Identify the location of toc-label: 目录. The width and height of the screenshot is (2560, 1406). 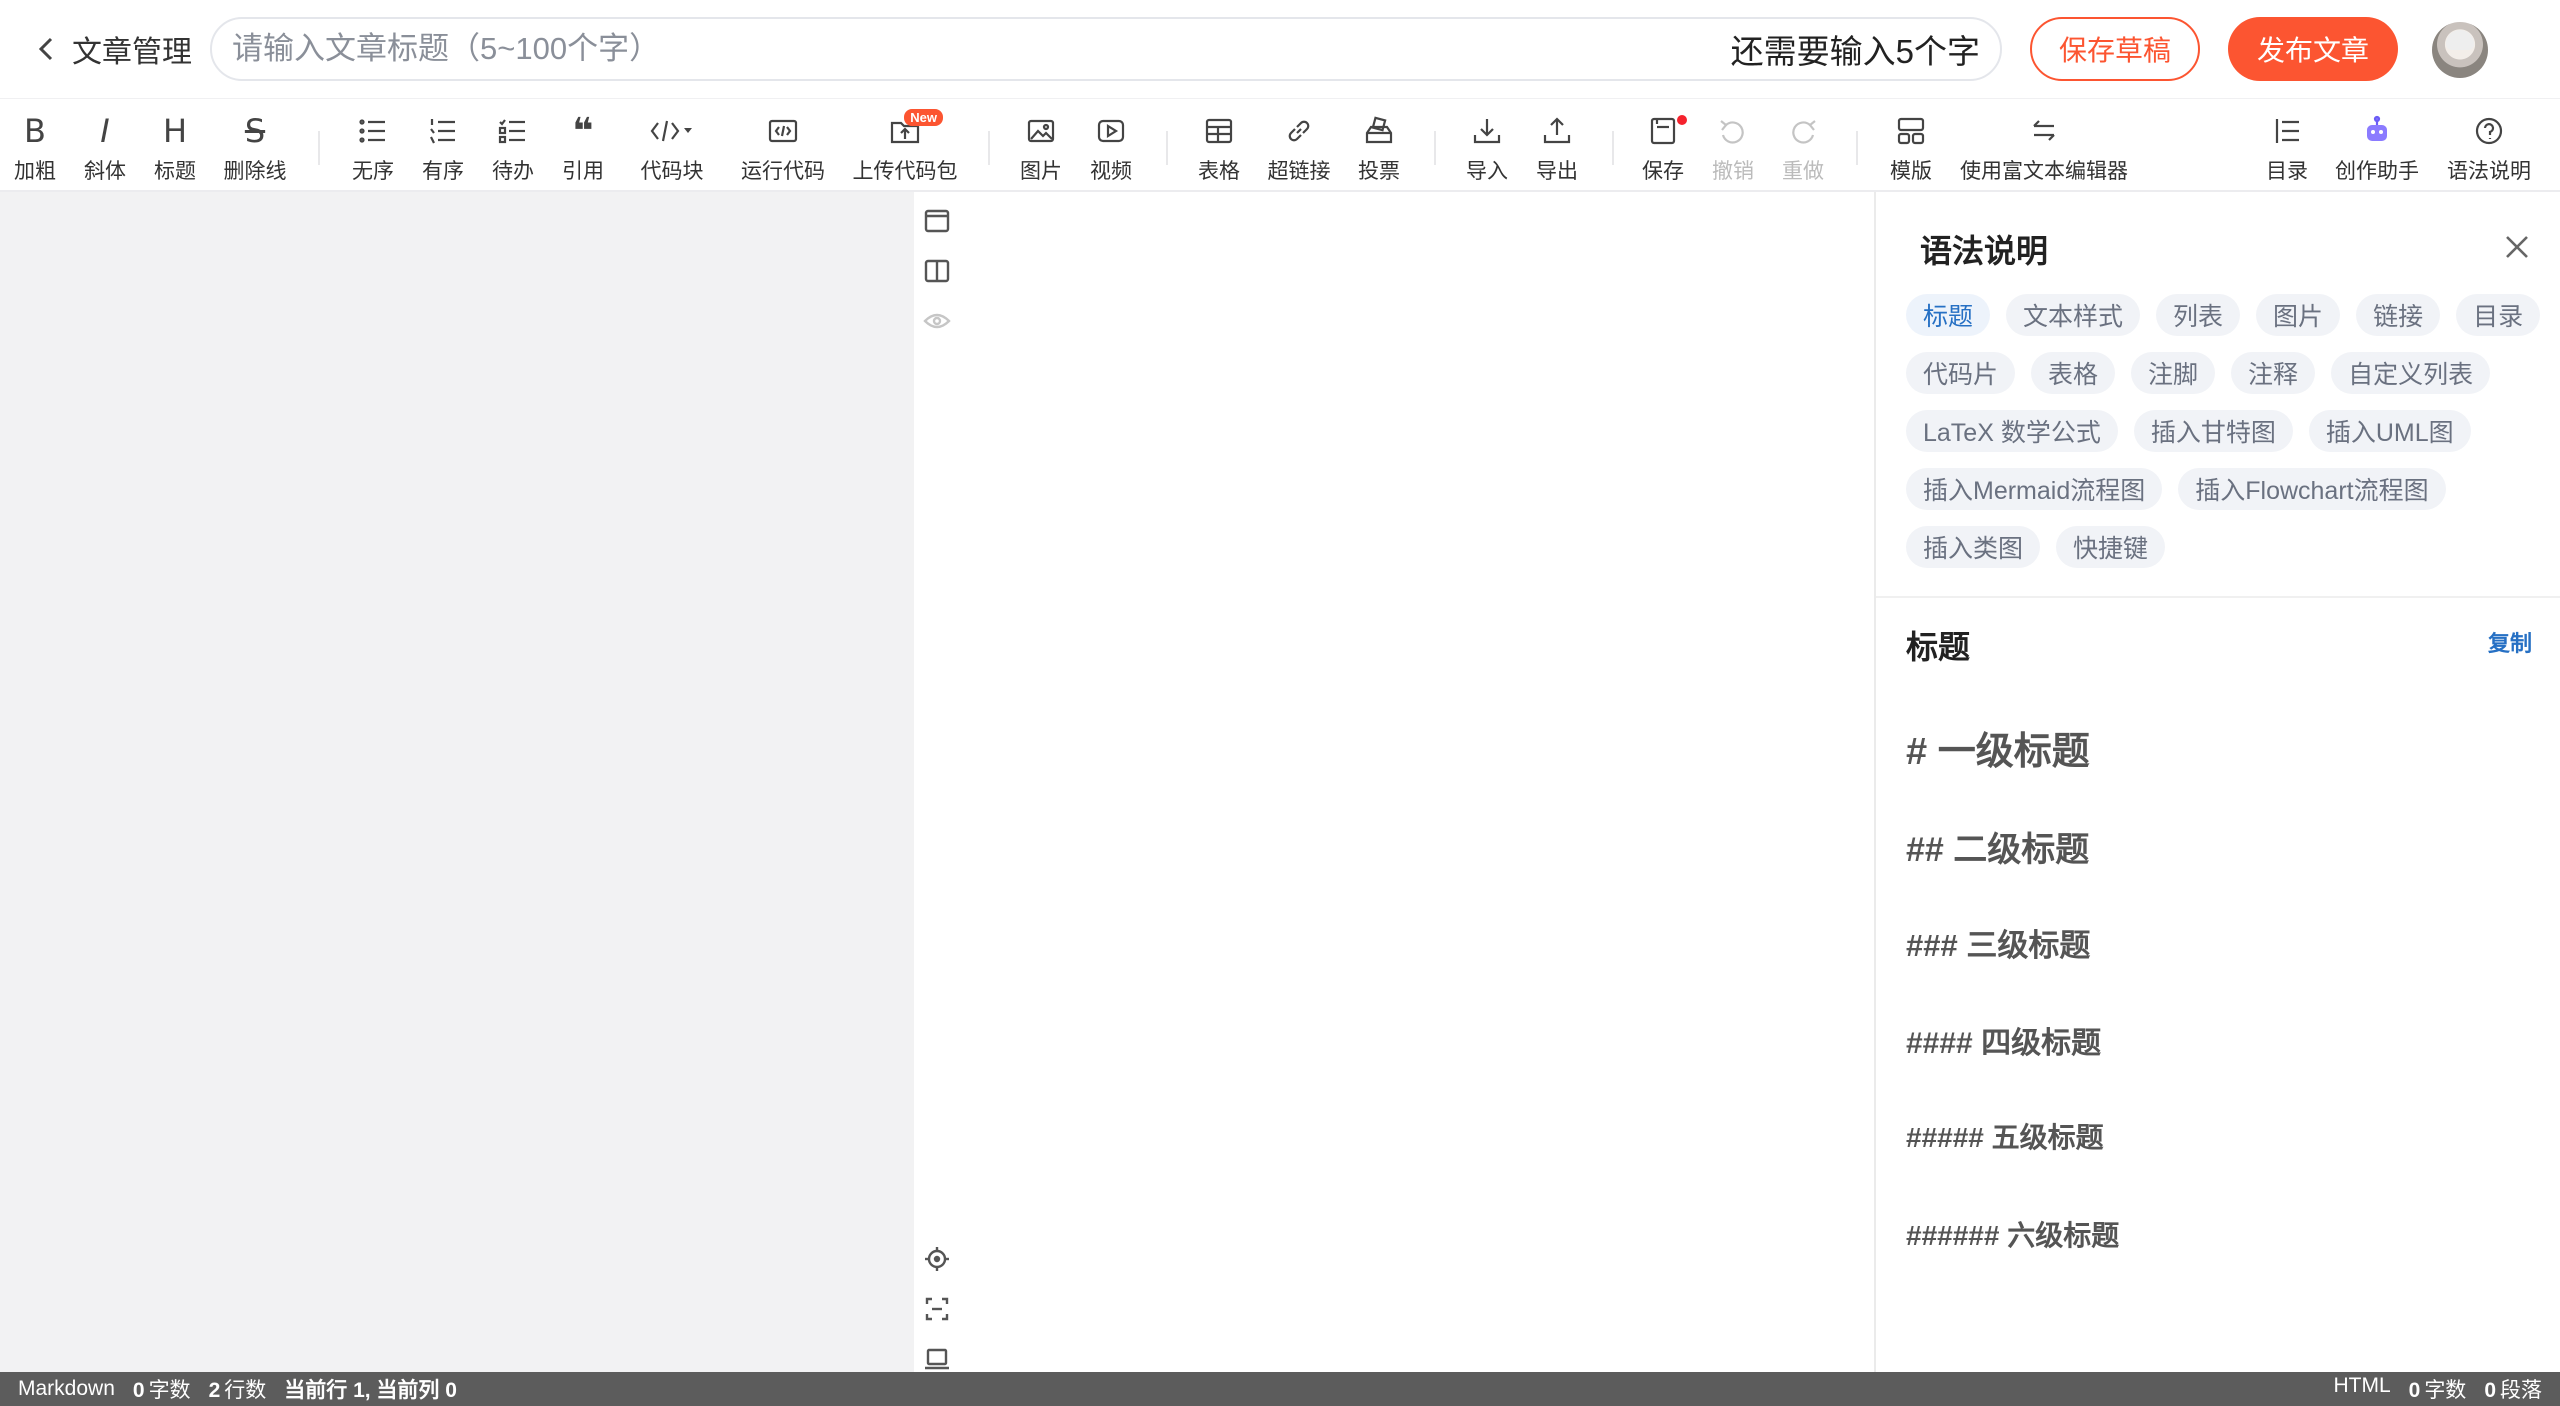
(2287, 171).